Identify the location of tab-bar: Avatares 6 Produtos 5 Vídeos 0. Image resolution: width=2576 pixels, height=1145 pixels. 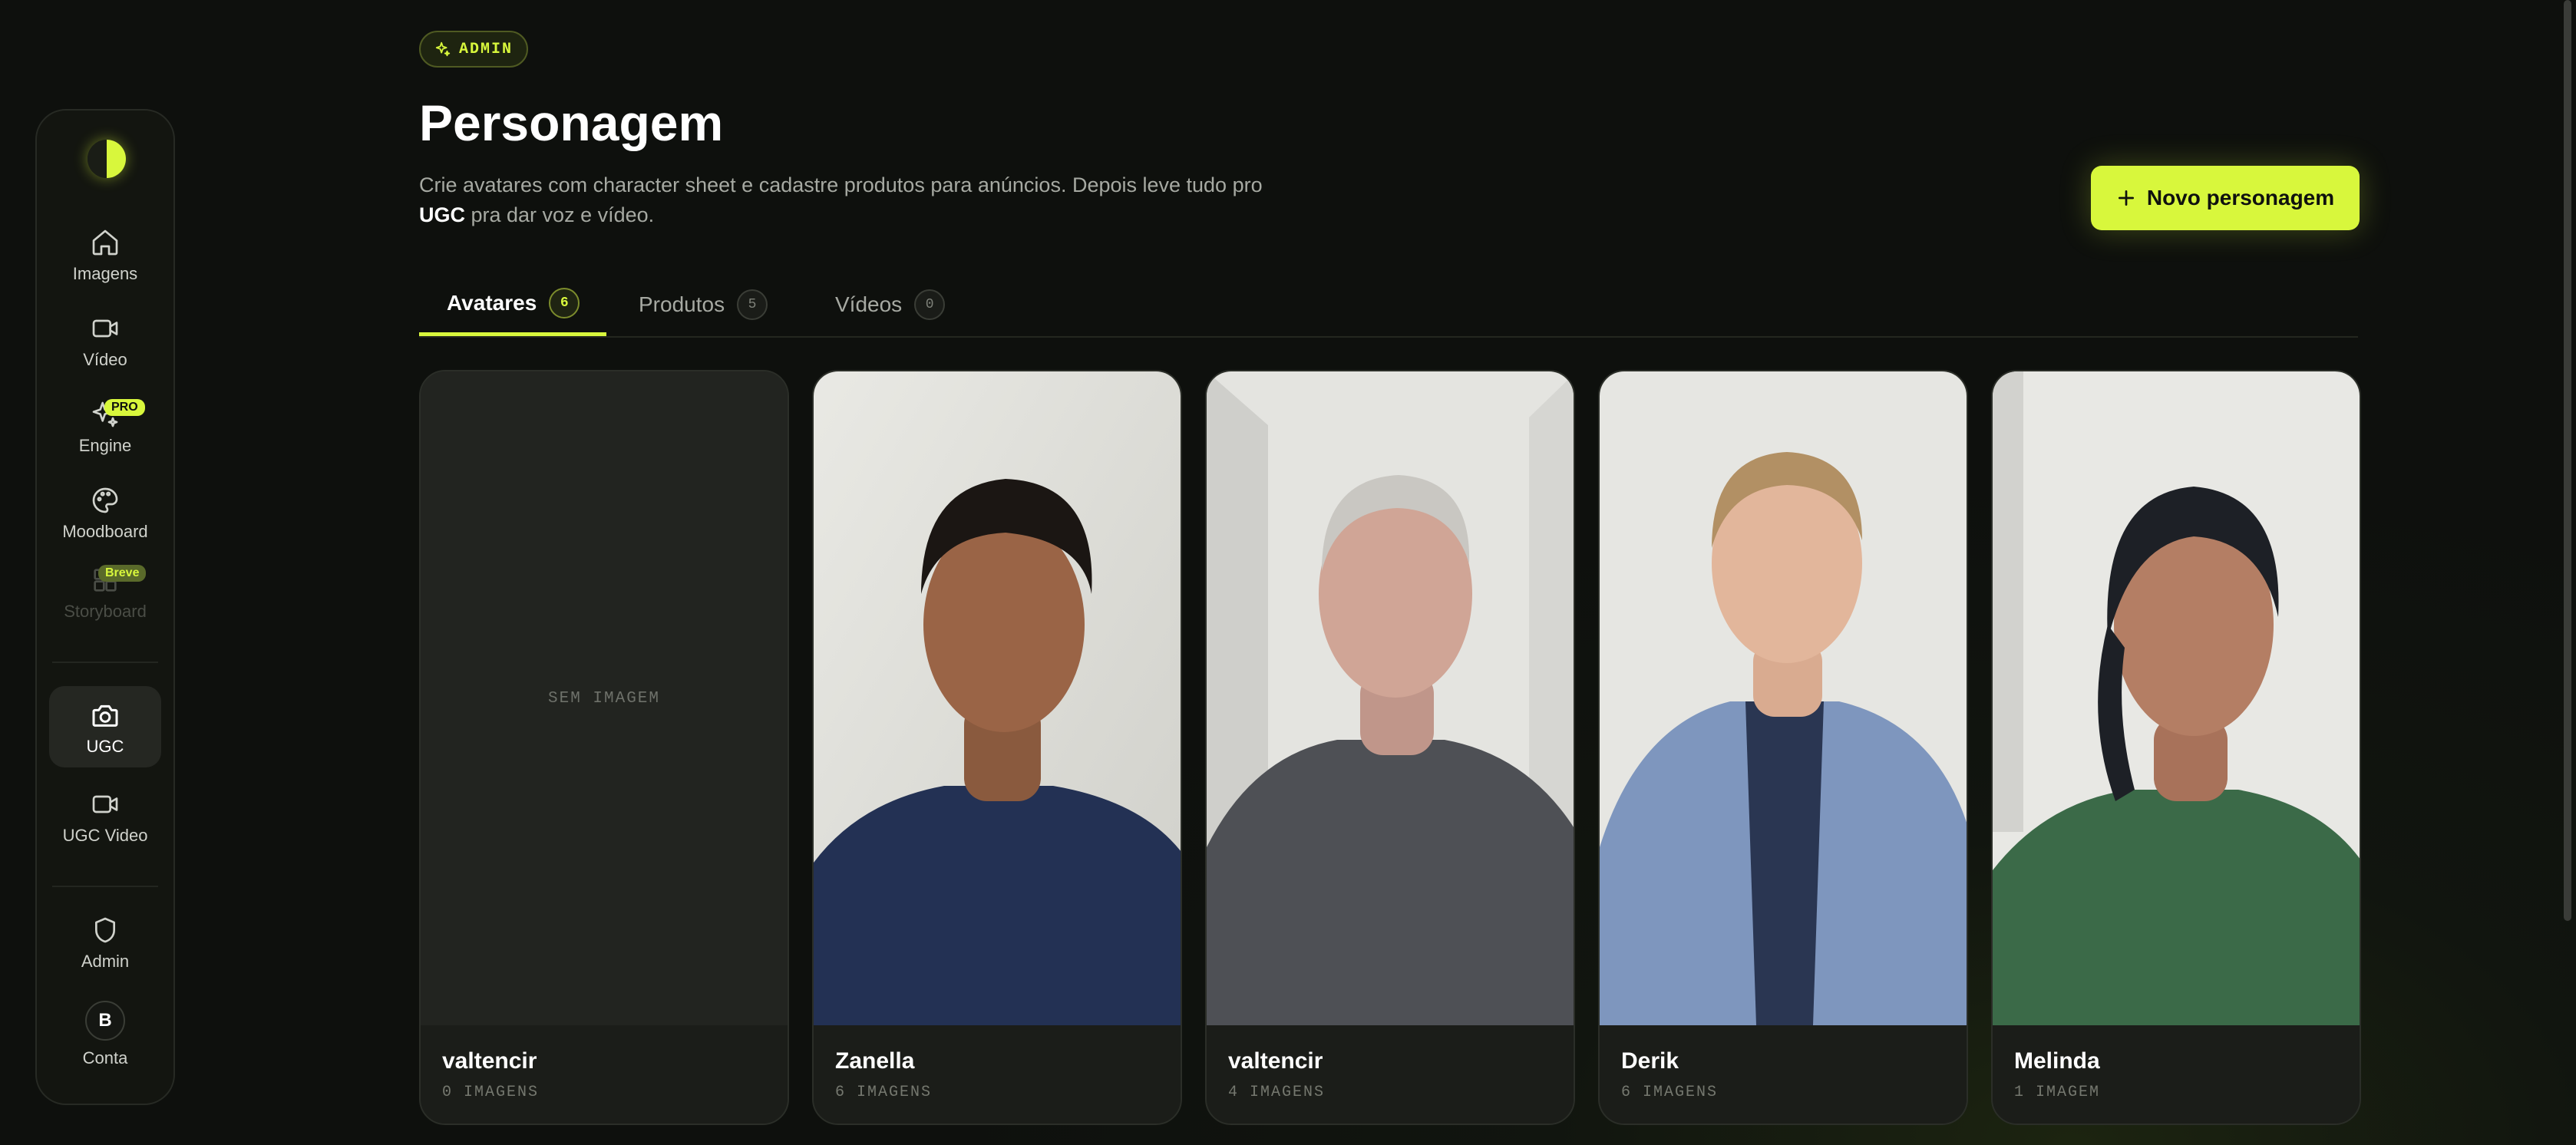
(1388, 305).